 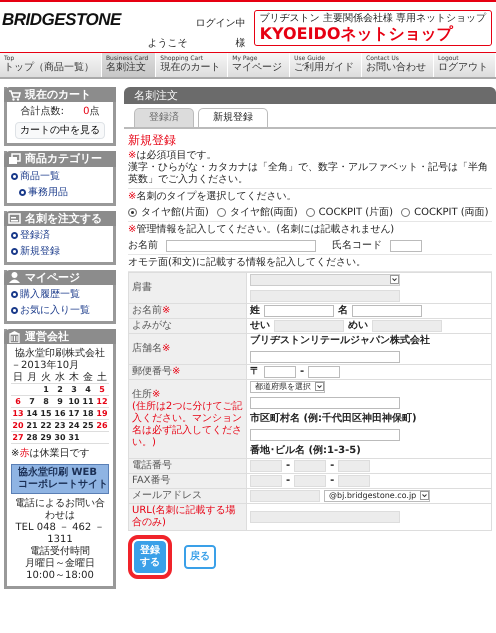 What do you see at coordinates (213, 196) in the screenshot?
I see `card-type-prompt: ※名刺のタイプを選択してください。` at bounding box center [213, 196].